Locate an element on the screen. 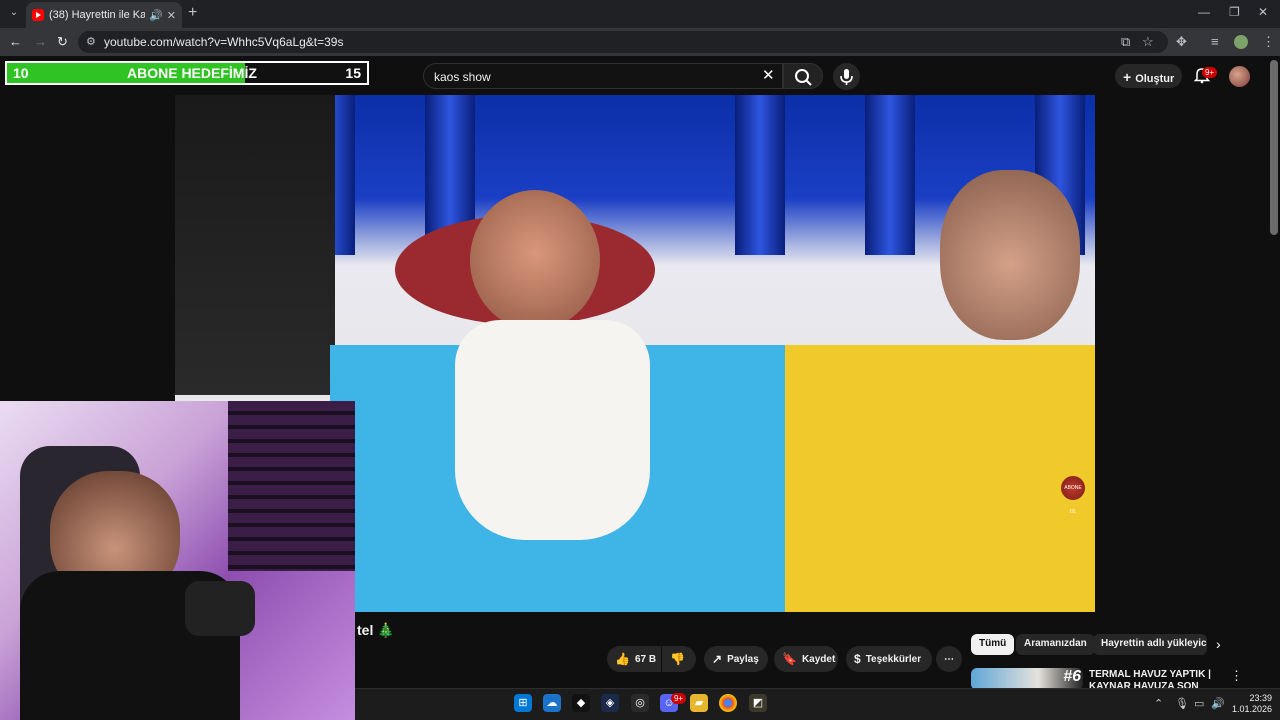  minimize-icon: — is located at coordinates (1204, 12).